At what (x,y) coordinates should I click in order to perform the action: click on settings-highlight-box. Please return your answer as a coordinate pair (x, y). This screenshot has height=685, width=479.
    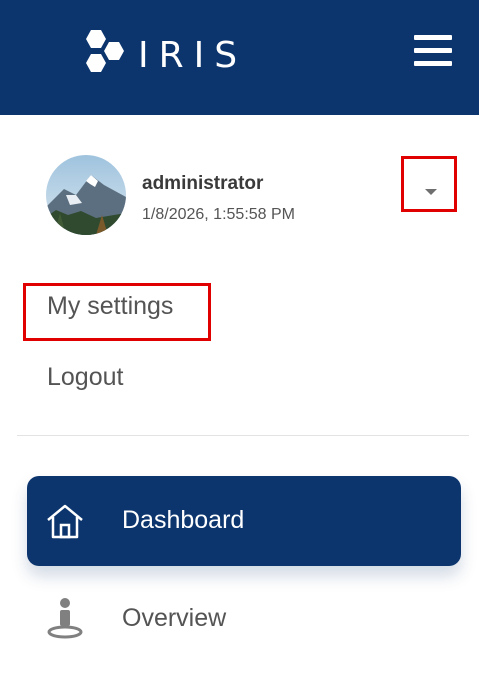
    Looking at the image, I should click on (117, 312).